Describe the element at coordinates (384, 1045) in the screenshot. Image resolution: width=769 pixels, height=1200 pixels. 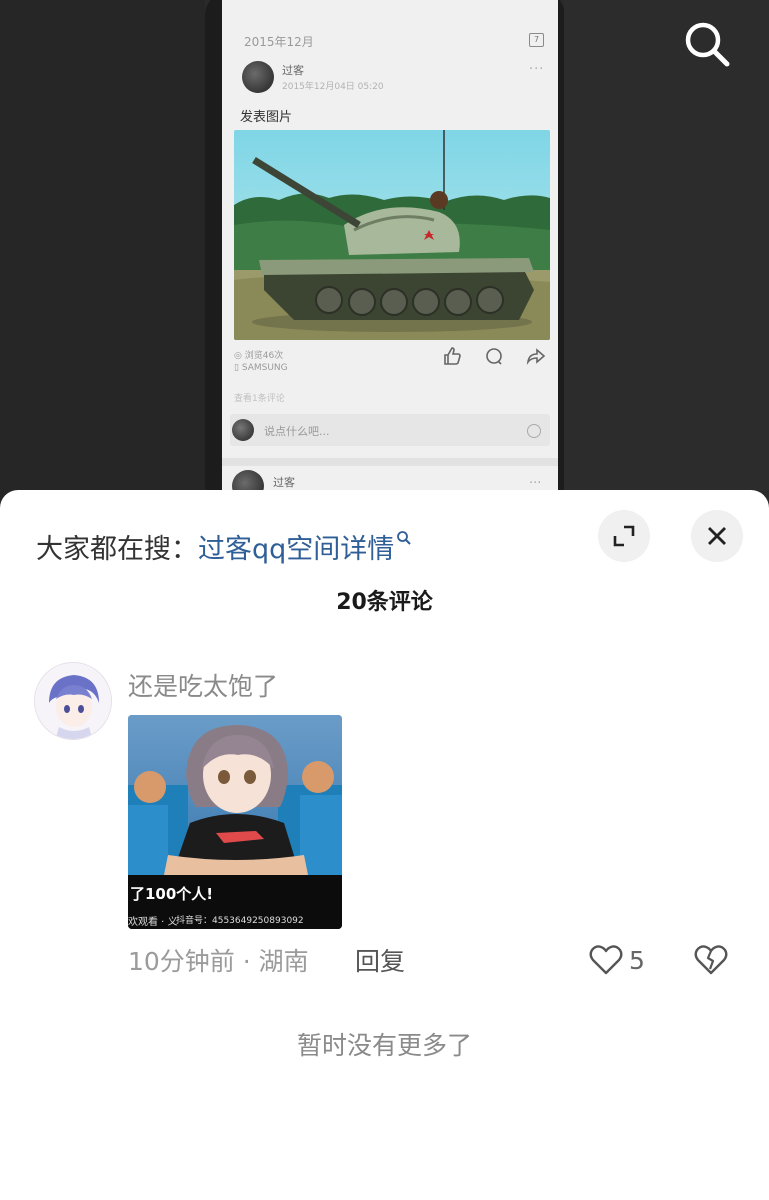
I see `no-more-comments: 暂时没有更多了` at that location.